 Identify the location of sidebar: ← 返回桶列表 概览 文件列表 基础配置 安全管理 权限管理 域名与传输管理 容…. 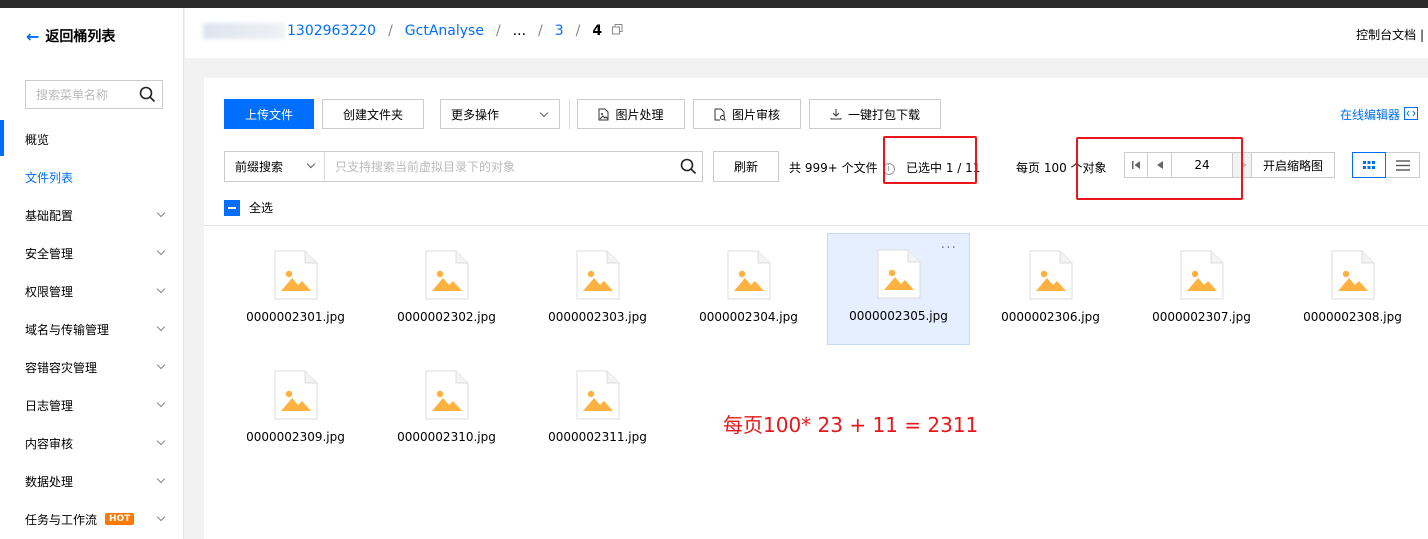
(92, 273).